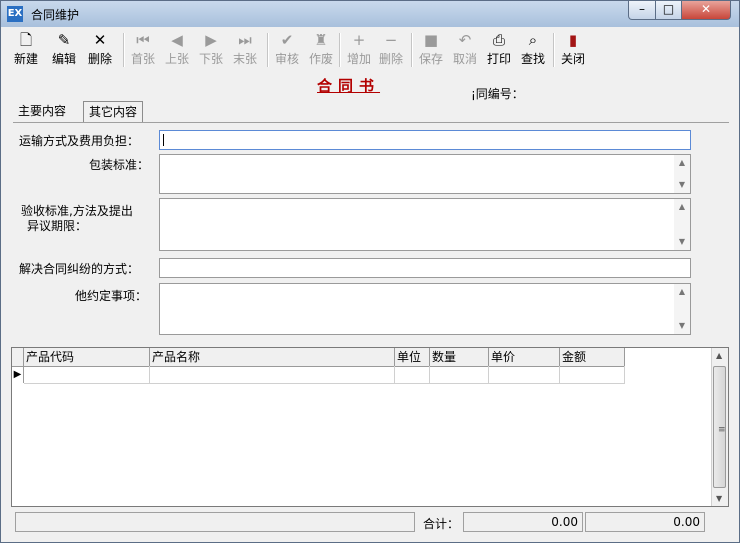 The image size is (740, 543). Describe the element at coordinates (459, 357) in the screenshot. I see `column-header: 数量` at that location.